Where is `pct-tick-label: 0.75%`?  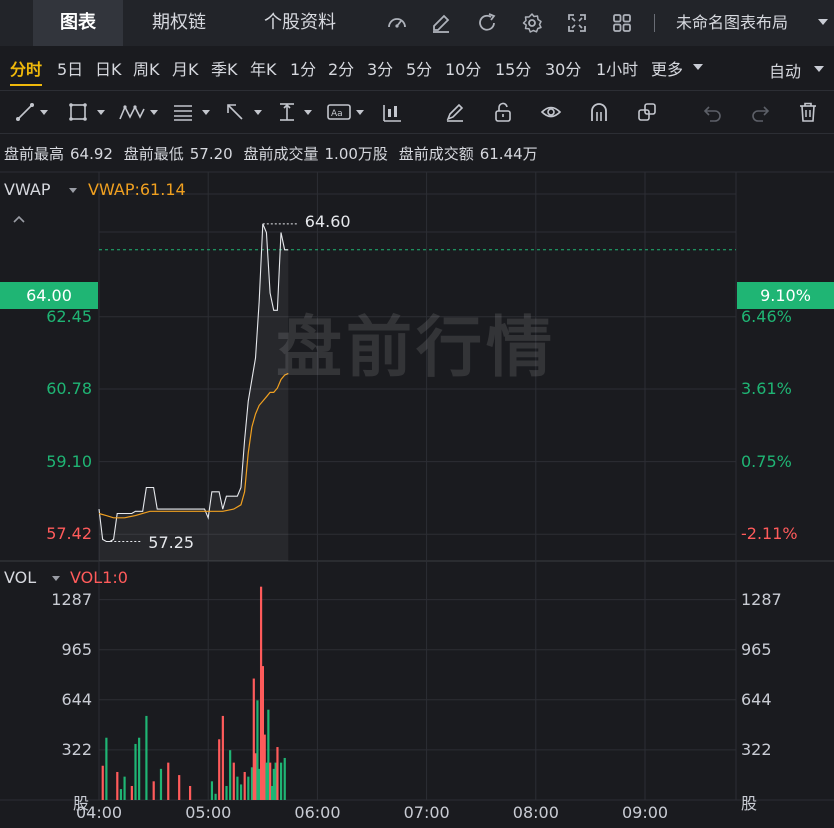
pct-tick-label: 0.75% is located at coordinates (766, 461).